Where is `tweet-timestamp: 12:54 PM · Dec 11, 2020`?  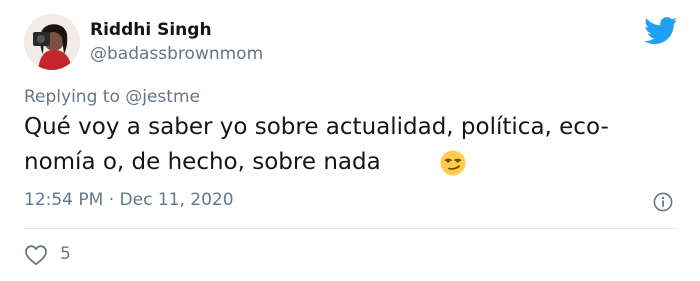 tweet-timestamp: 12:54 PM · Dec 11, 2020 is located at coordinates (129, 200).